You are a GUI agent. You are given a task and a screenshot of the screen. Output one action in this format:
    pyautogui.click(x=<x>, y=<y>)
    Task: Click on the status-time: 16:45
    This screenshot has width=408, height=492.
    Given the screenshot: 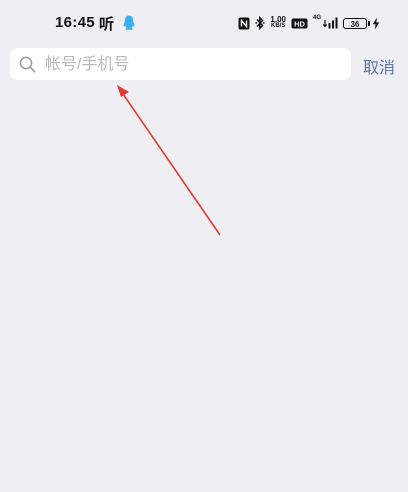 What is the action you would take?
    pyautogui.click(x=75, y=22)
    